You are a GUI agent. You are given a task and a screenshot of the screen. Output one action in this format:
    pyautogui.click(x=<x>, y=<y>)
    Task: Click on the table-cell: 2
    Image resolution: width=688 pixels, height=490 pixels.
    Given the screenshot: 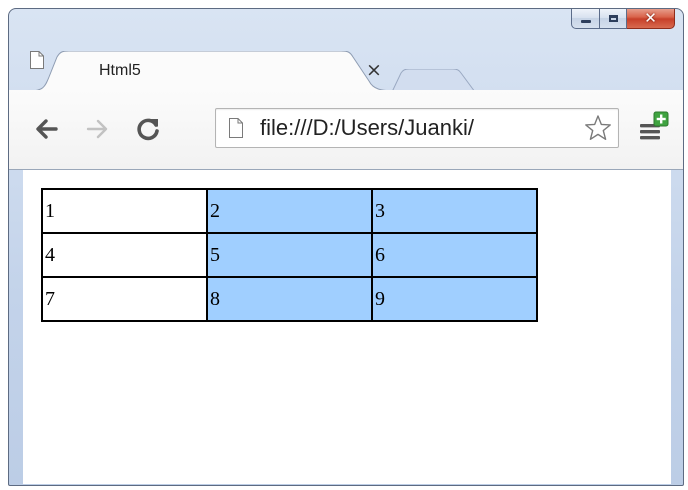 What is the action you would take?
    pyautogui.click(x=289, y=211)
    